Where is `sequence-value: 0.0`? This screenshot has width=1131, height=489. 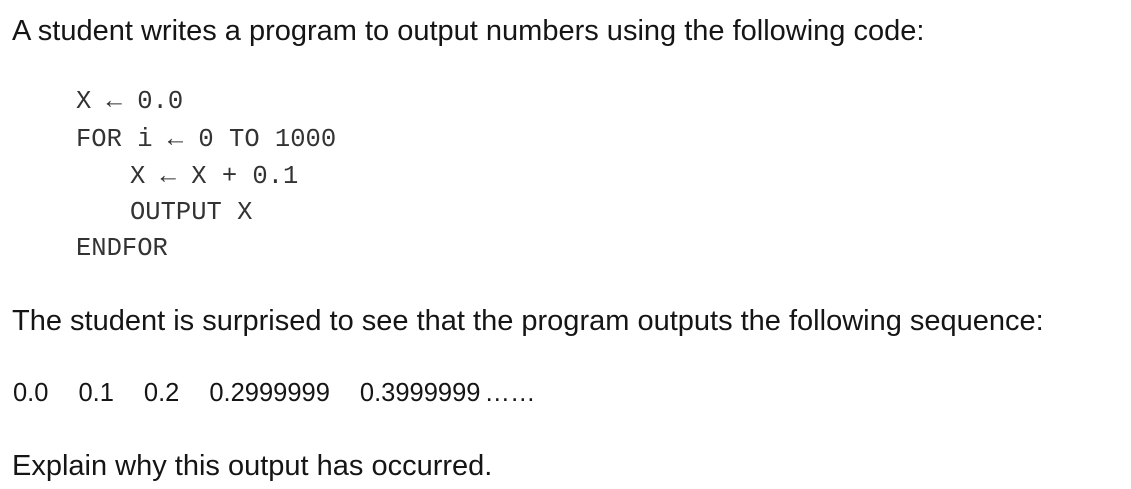 sequence-value: 0.0 is located at coordinates (31, 393).